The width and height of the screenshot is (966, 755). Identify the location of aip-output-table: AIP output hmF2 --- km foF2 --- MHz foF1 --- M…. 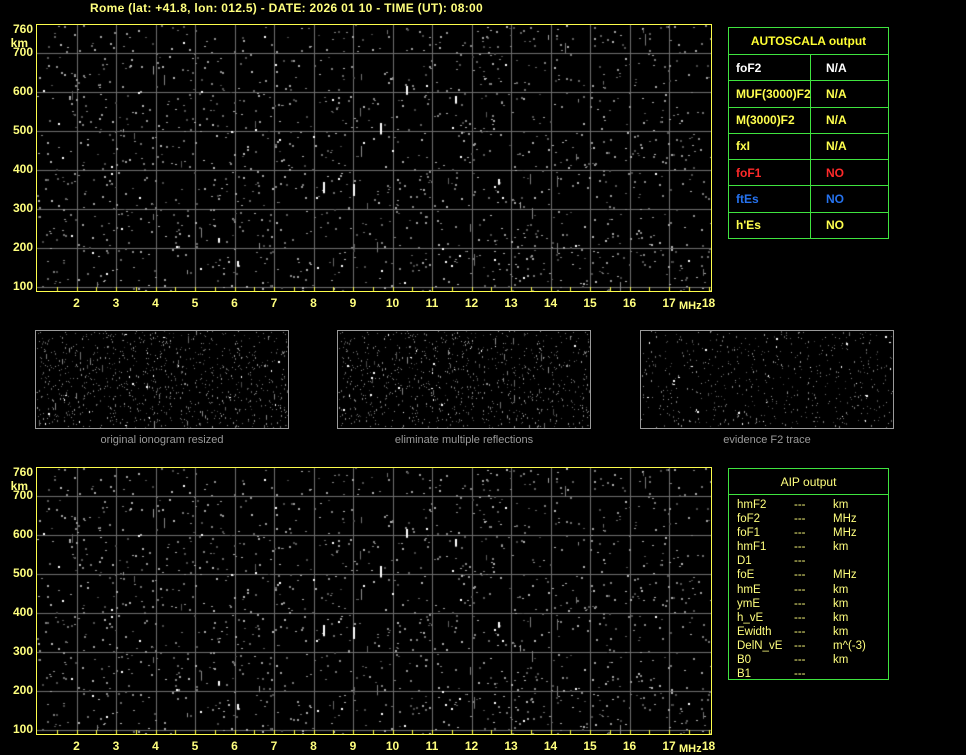
(808, 574).